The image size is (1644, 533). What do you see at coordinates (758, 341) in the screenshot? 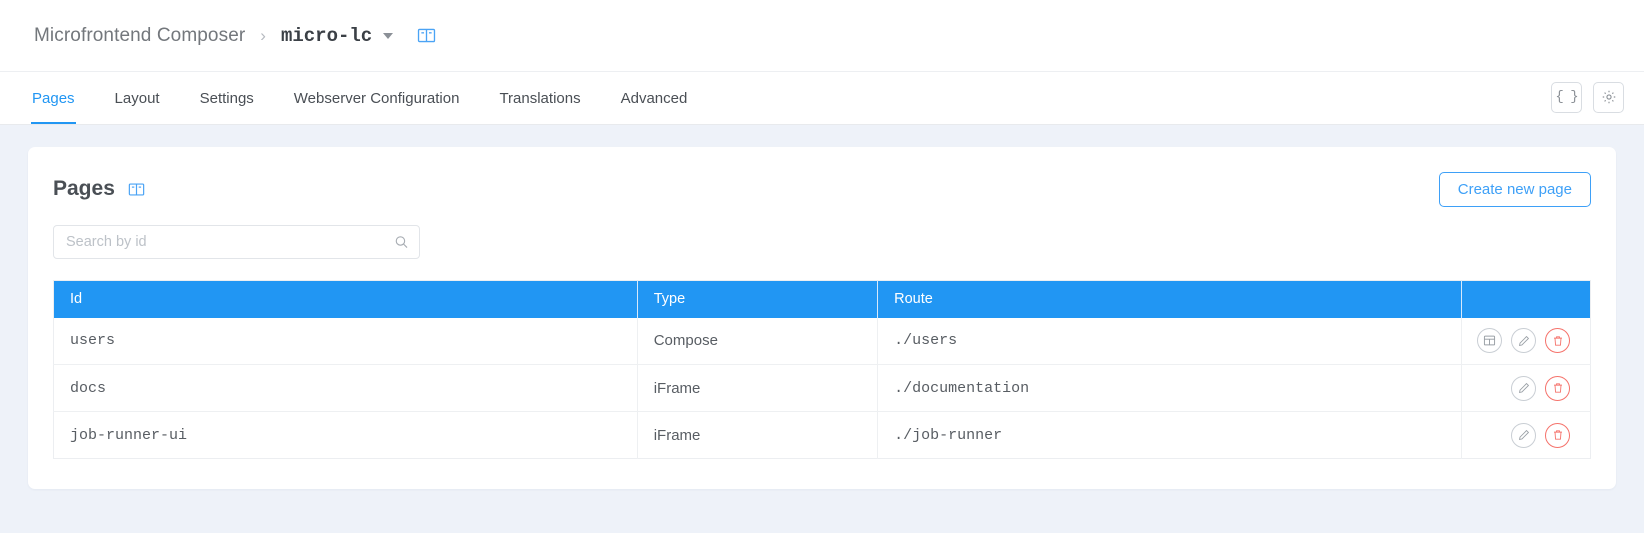
I see `cell-type: Compose` at bounding box center [758, 341].